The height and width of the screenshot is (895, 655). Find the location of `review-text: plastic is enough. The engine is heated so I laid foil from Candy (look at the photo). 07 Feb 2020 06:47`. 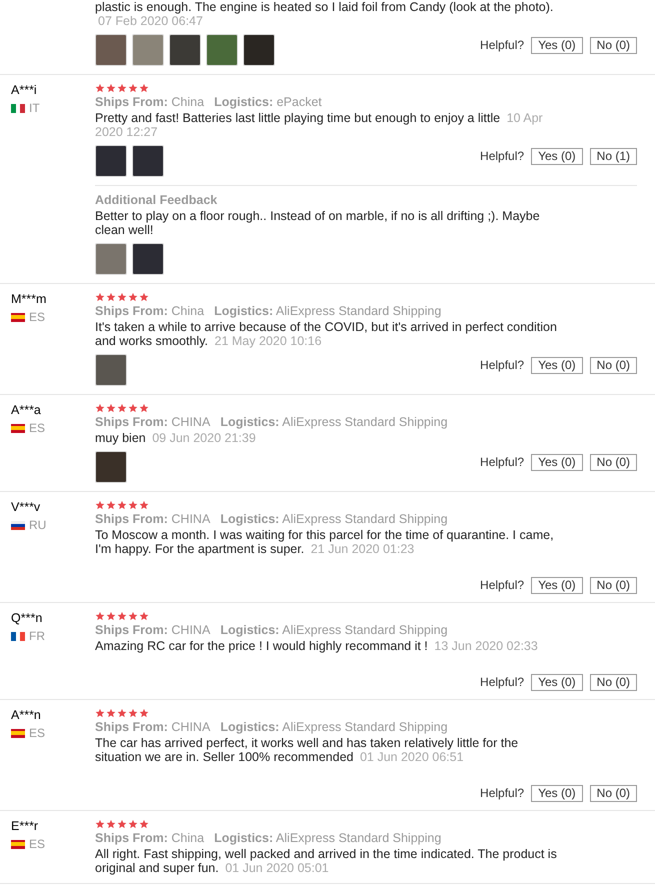

review-text: plastic is enough. The engine is heated so I laid foil from Candy (look at the photo). 07 Feb 2020 06:47 is located at coordinates (324, 14).